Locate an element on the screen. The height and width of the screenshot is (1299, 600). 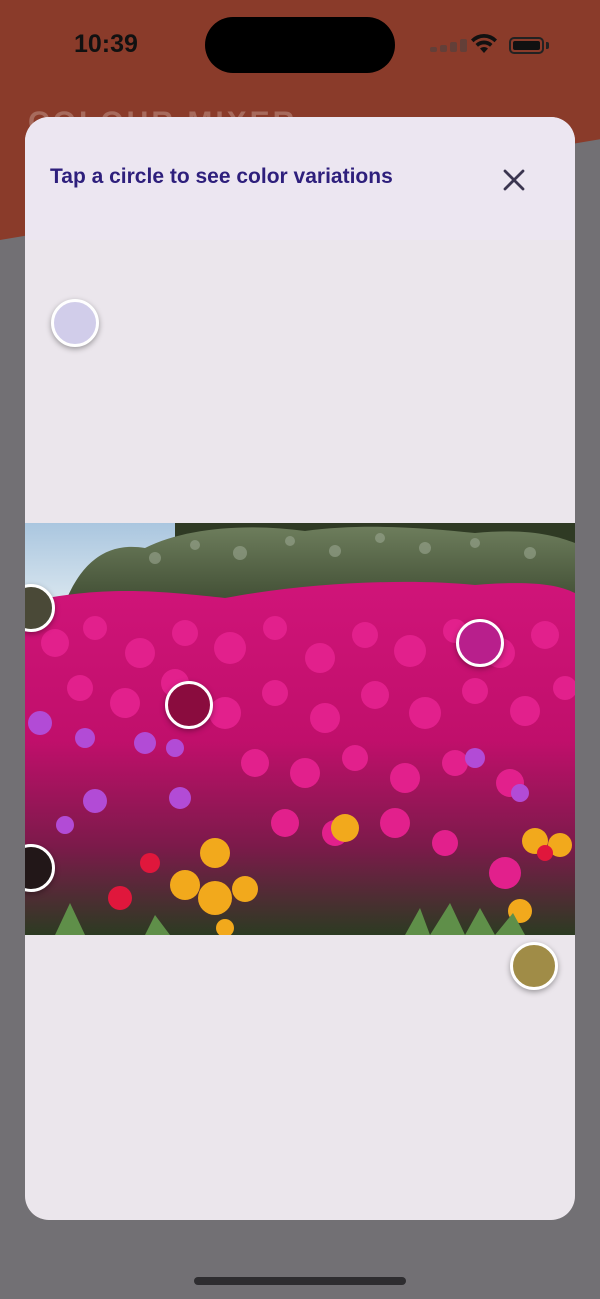
modal-title: Tap a circle to see color variations is located at coordinates (221, 176).